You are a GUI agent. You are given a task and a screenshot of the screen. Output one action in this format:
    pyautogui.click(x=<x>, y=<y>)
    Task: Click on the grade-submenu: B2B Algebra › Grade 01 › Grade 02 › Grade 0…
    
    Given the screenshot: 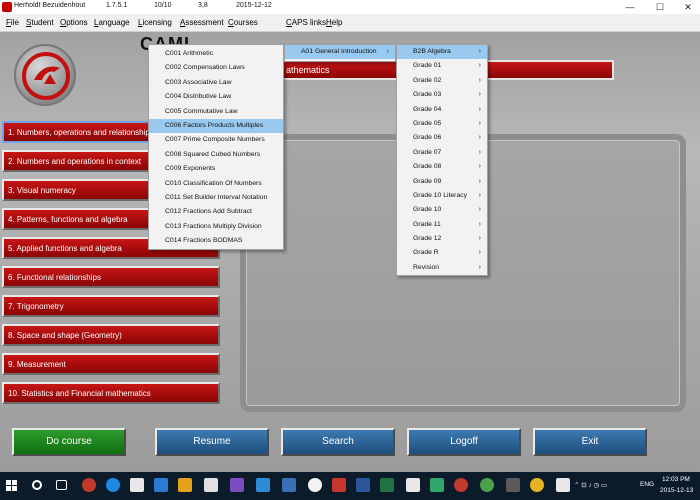 What is the action you would take?
    pyautogui.click(x=442, y=160)
    